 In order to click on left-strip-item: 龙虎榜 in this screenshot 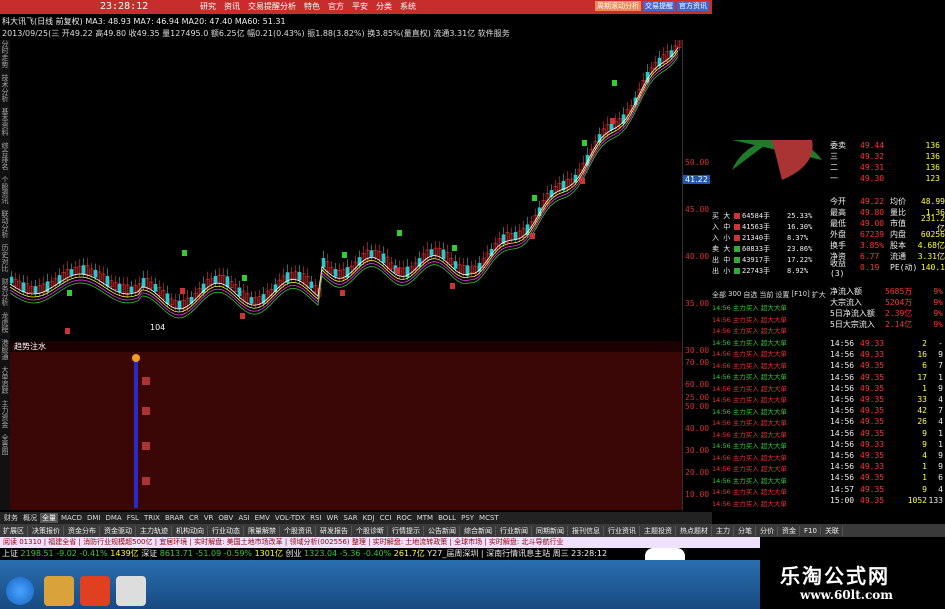, I will do `click(5, 322)`.